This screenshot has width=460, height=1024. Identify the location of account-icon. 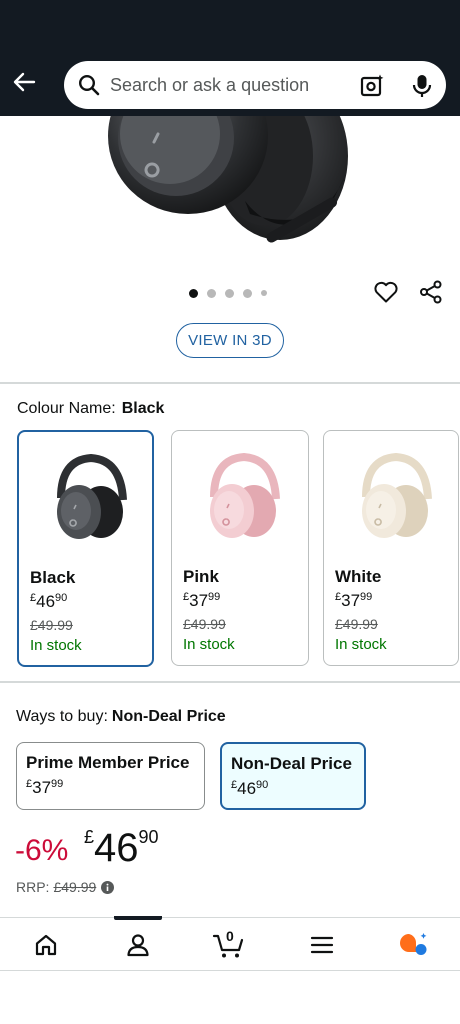
(138, 945).